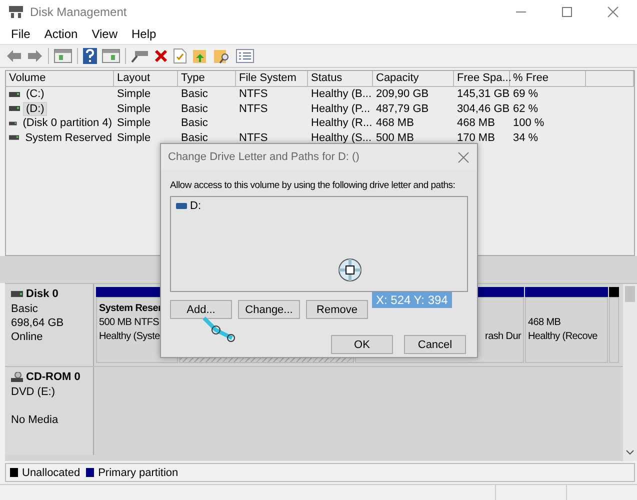 This screenshot has width=637, height=500. What do you see at coordinates (548, 78) in the screenshot?
I see `column-header: % Free` at bounding box center [548, 78].